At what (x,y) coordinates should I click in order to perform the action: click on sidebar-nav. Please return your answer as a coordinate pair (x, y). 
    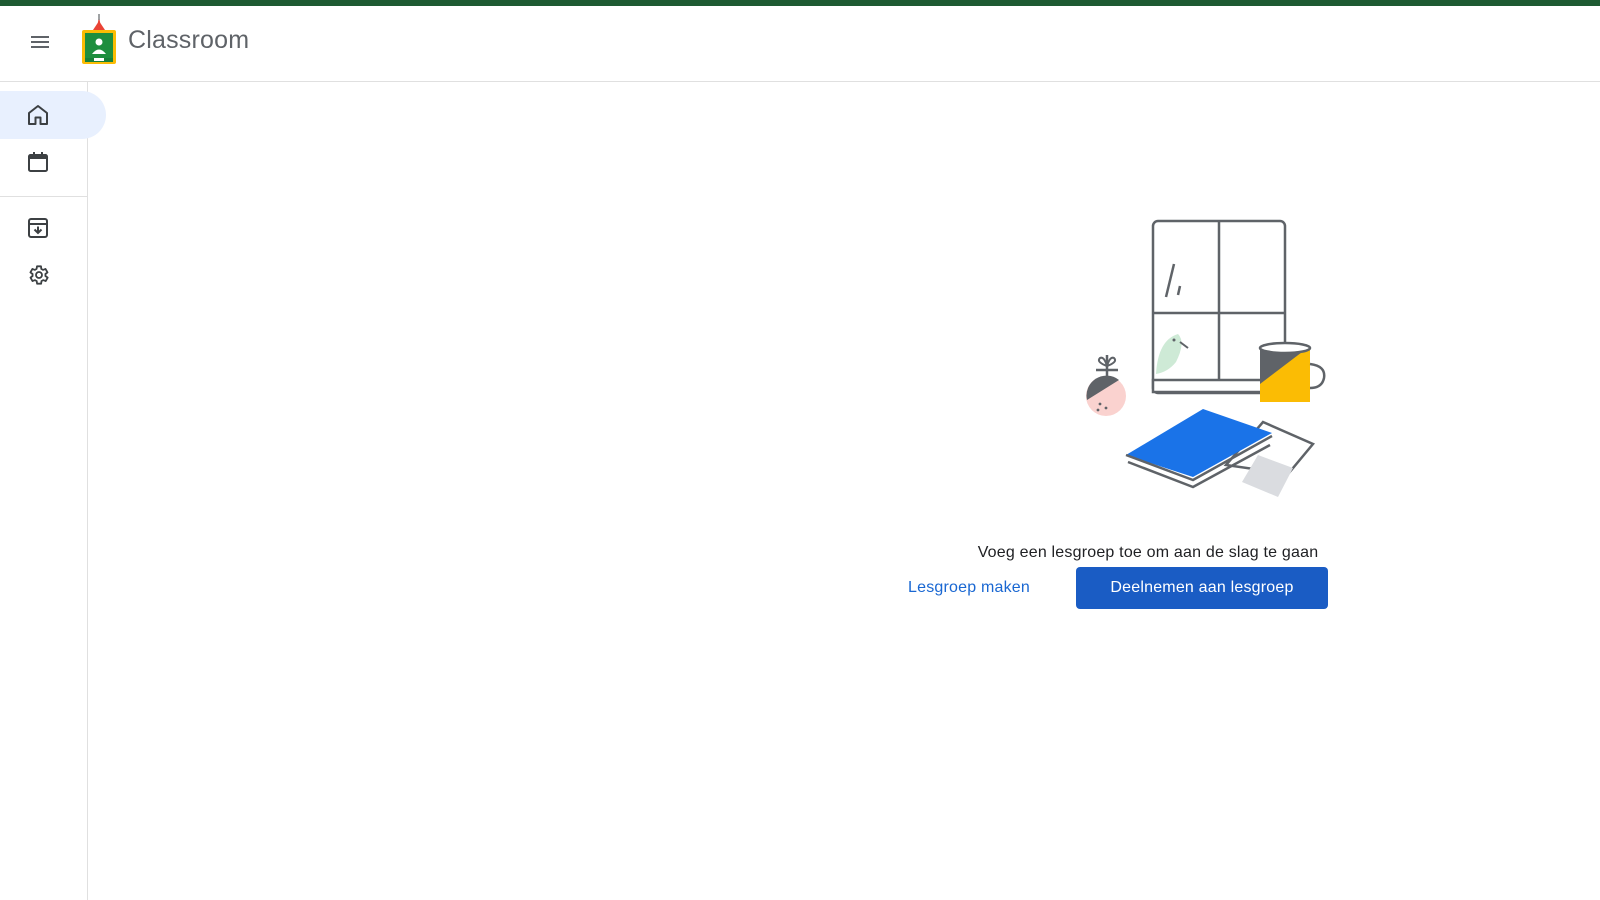
    Looking at the image, I should click on (53, 491).